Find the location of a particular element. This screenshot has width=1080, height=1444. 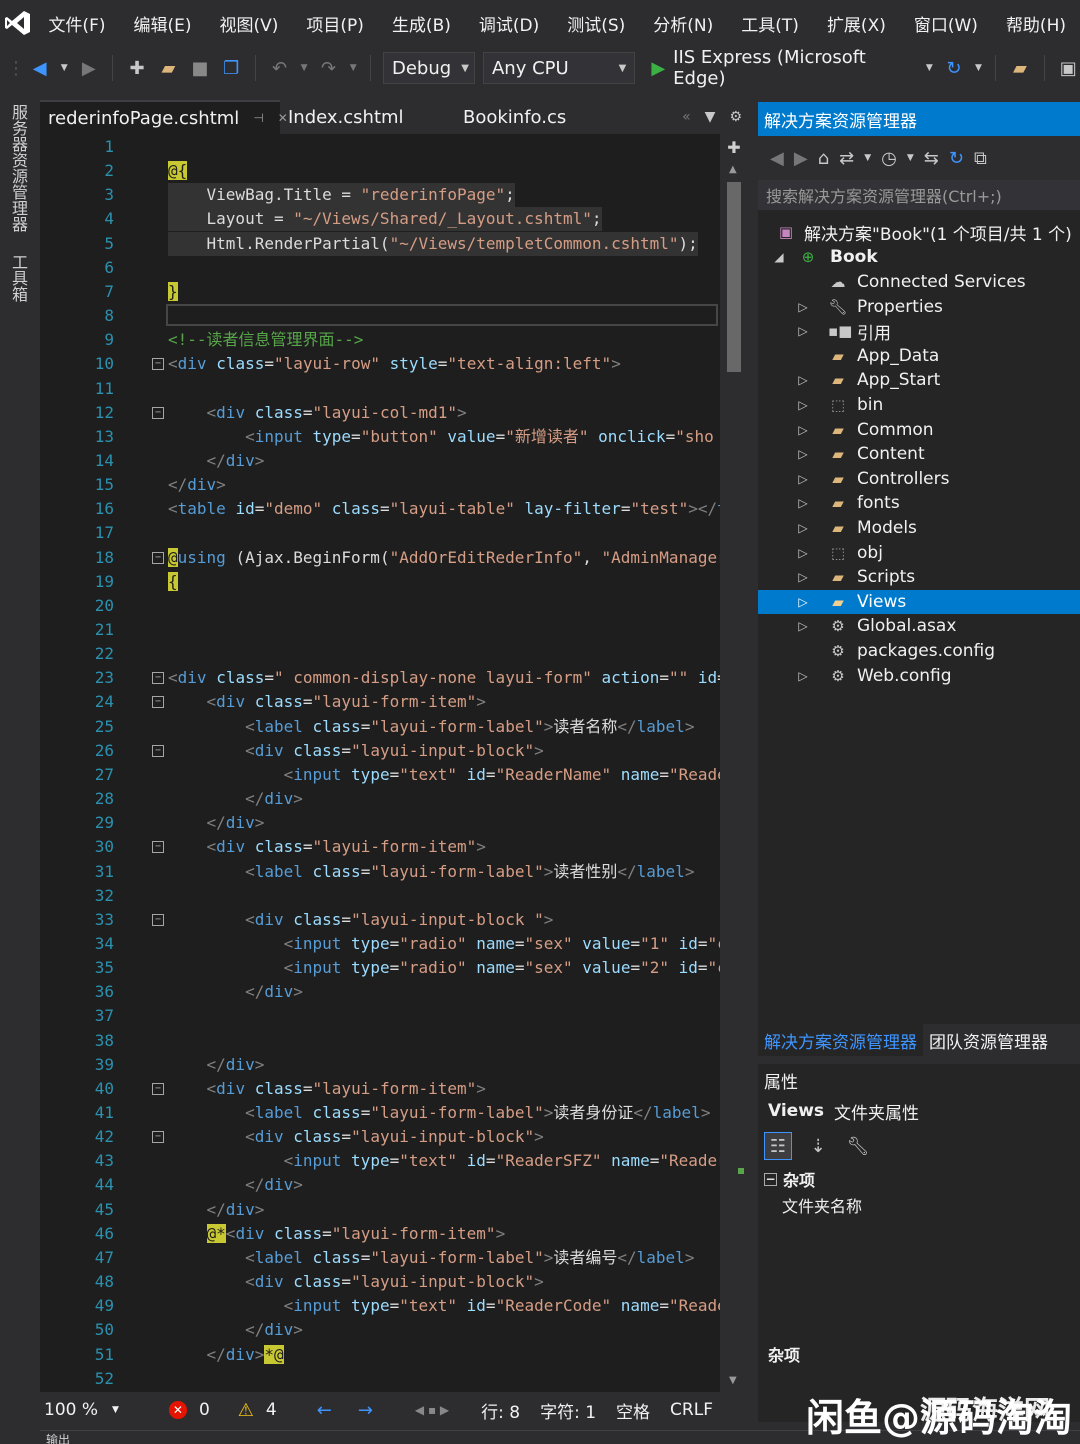

horizontal-scrollbar: ◀ ▪ ▶ is located at coordinates (432, 1410).